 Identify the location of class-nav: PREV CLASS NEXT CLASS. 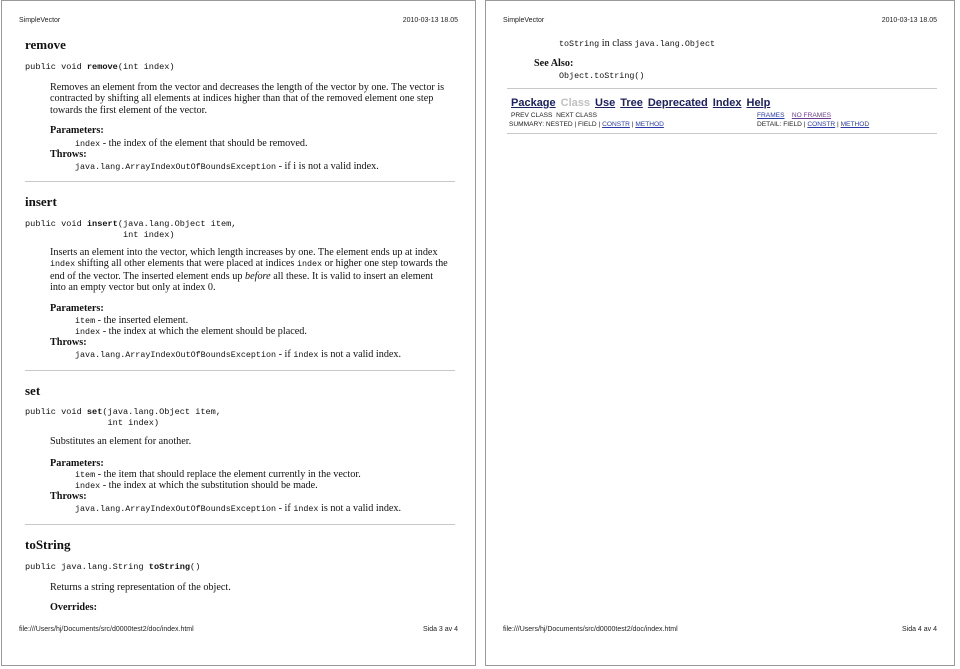
(554, 115).